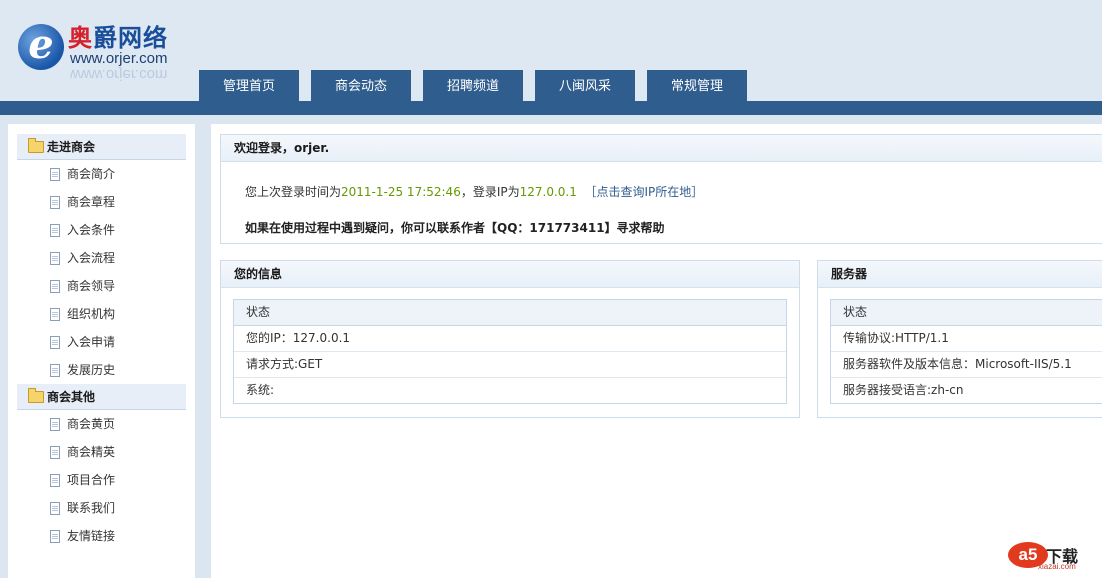 Image resolution: width=1102 pixels, height=578 pixels. I want to click on logo-e-icon: e, so click(41, 47).